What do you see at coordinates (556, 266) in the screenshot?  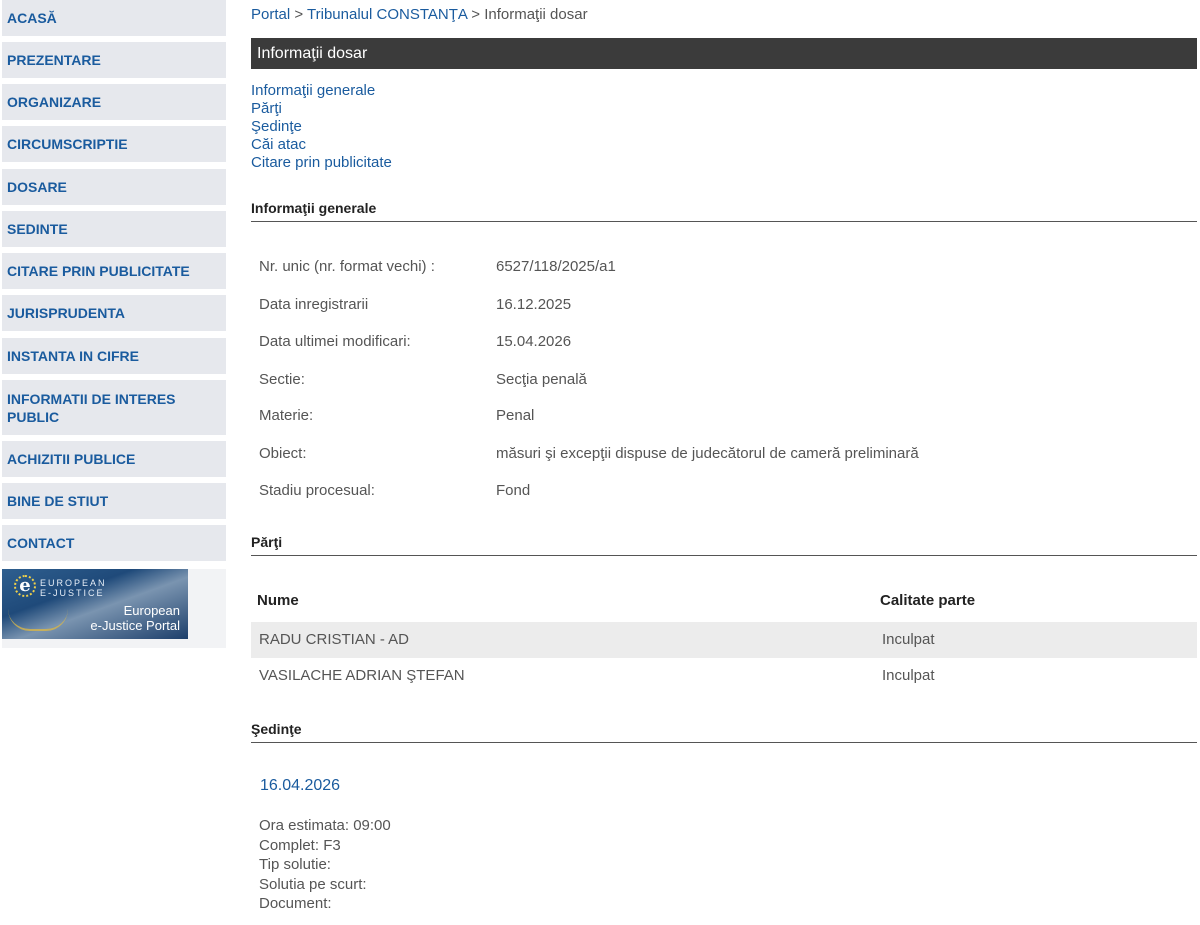 I see `info-value: 6527/118/2025/a1` at bounding box center [556, 266].